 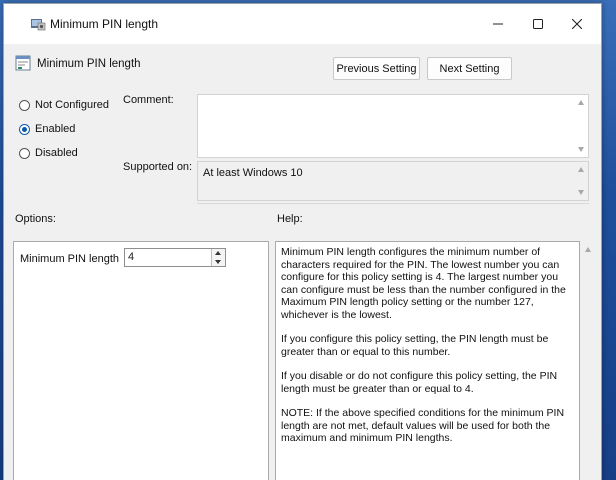 I want to click on radio-label: Not Configured, so click(x=72, y=105).